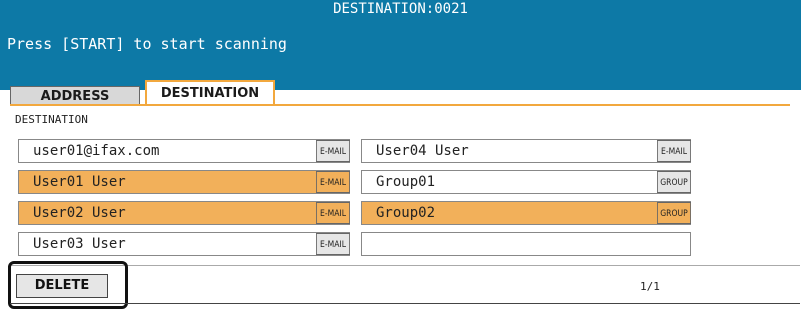  What do you see at coordinates (79, 244) in the screenshot?
I see `entry-name: User03 User` at bounding box center [79, 244].